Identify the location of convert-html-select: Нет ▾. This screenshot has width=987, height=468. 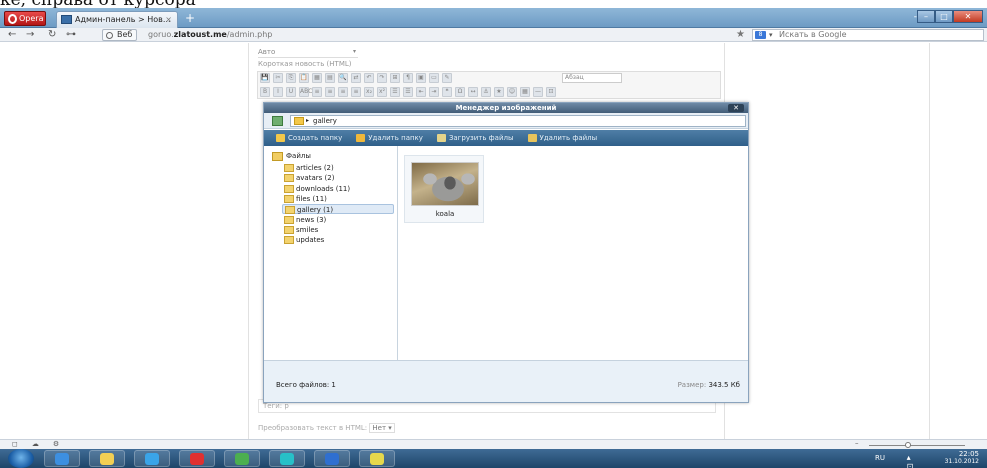
(382, 428).